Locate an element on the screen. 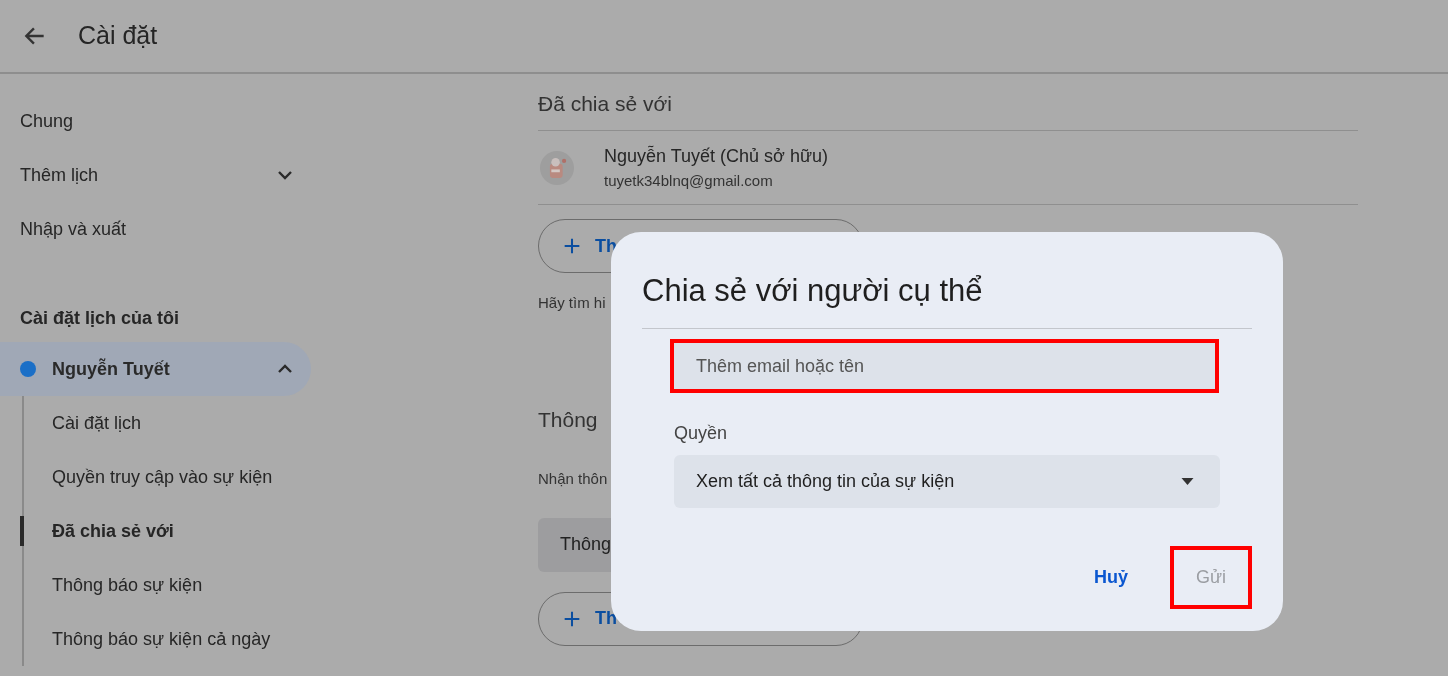  sidebar-subitem: Cài đặt lịch is located at coordinates (167, 423).